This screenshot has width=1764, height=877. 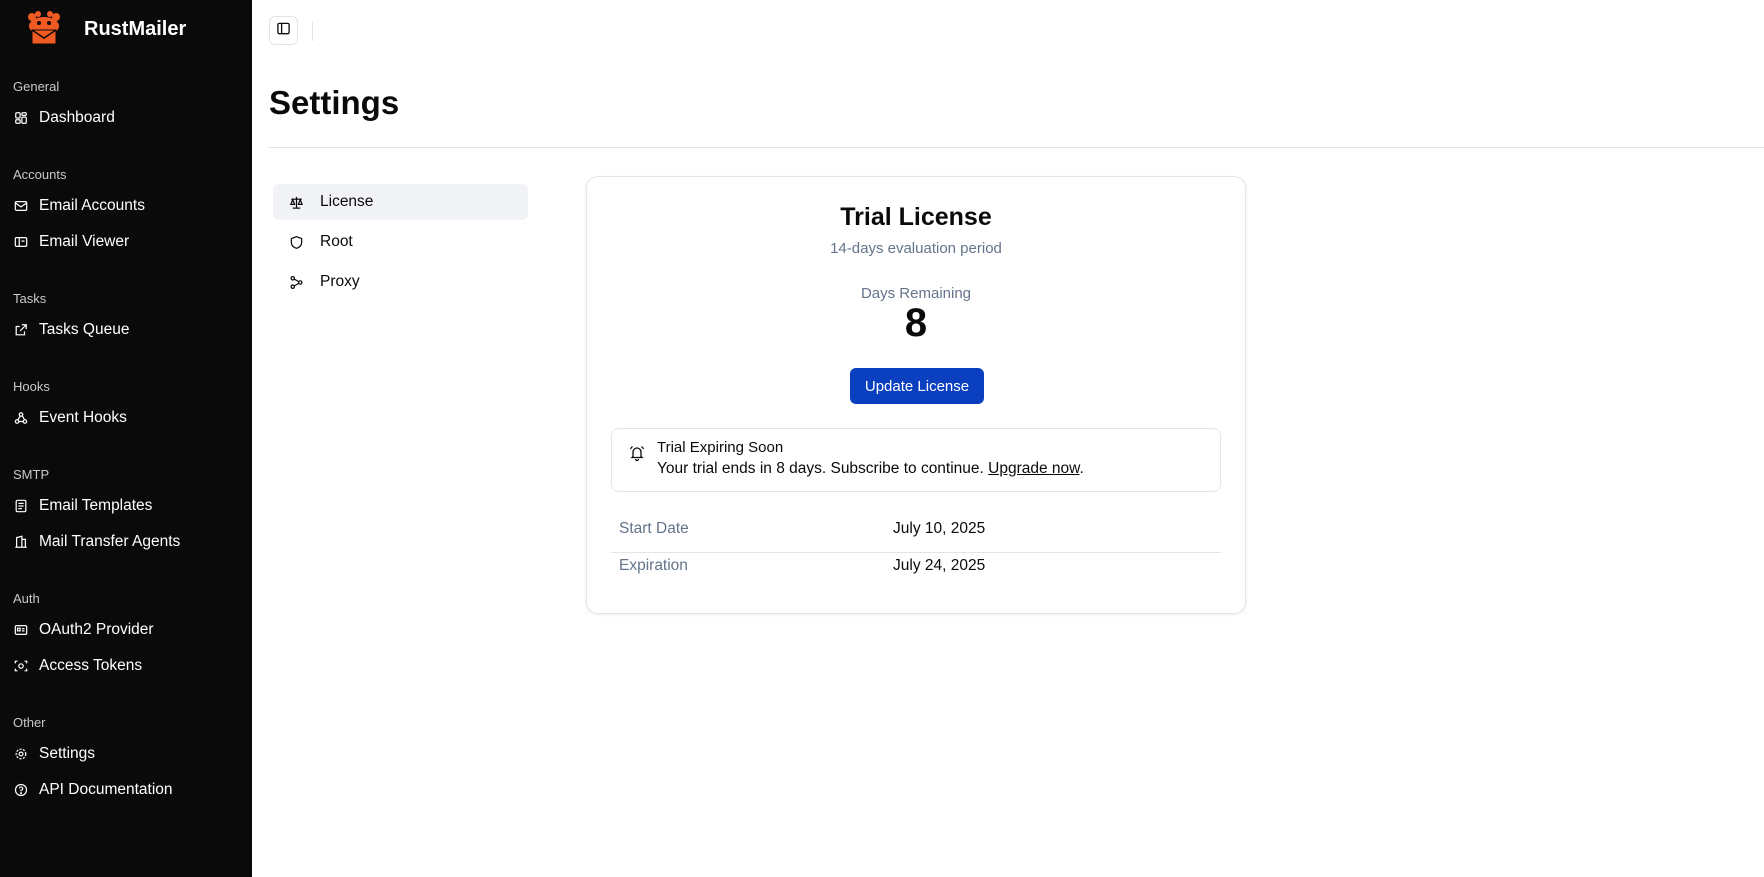 What do you see at coordinates (296, 242) in the screenshot?
I see `shield-icon` at bounding box center [296, 242].